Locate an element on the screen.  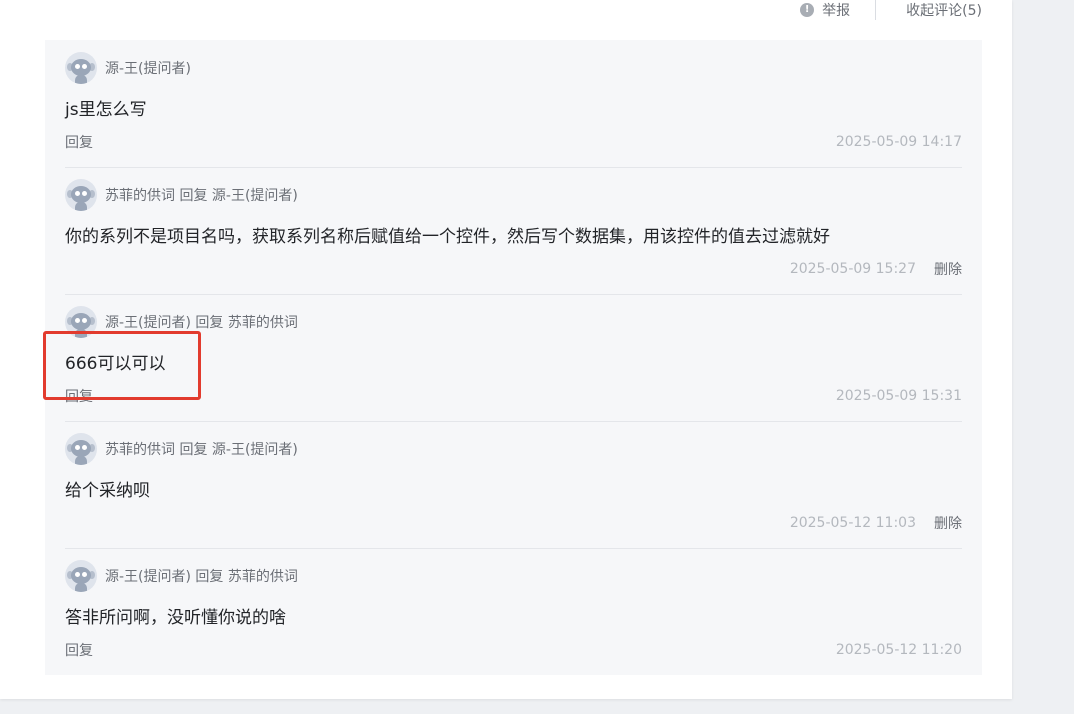
highlight-box is located at coordinates (122, 365).